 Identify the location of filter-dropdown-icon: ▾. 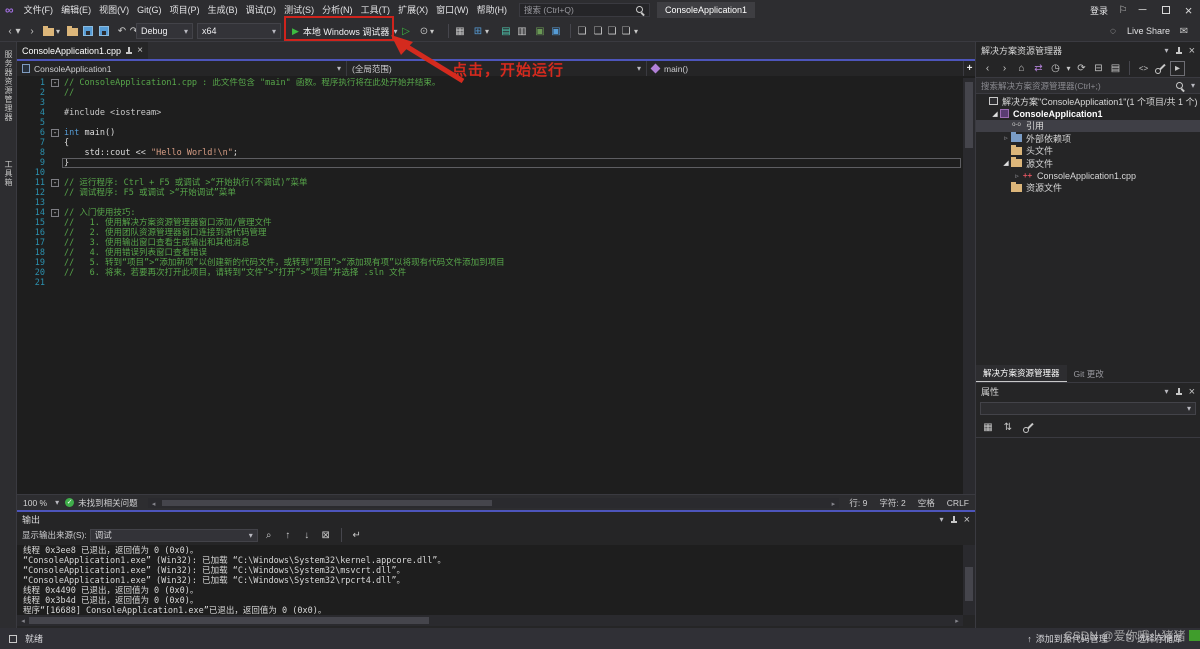
(1068, 68).